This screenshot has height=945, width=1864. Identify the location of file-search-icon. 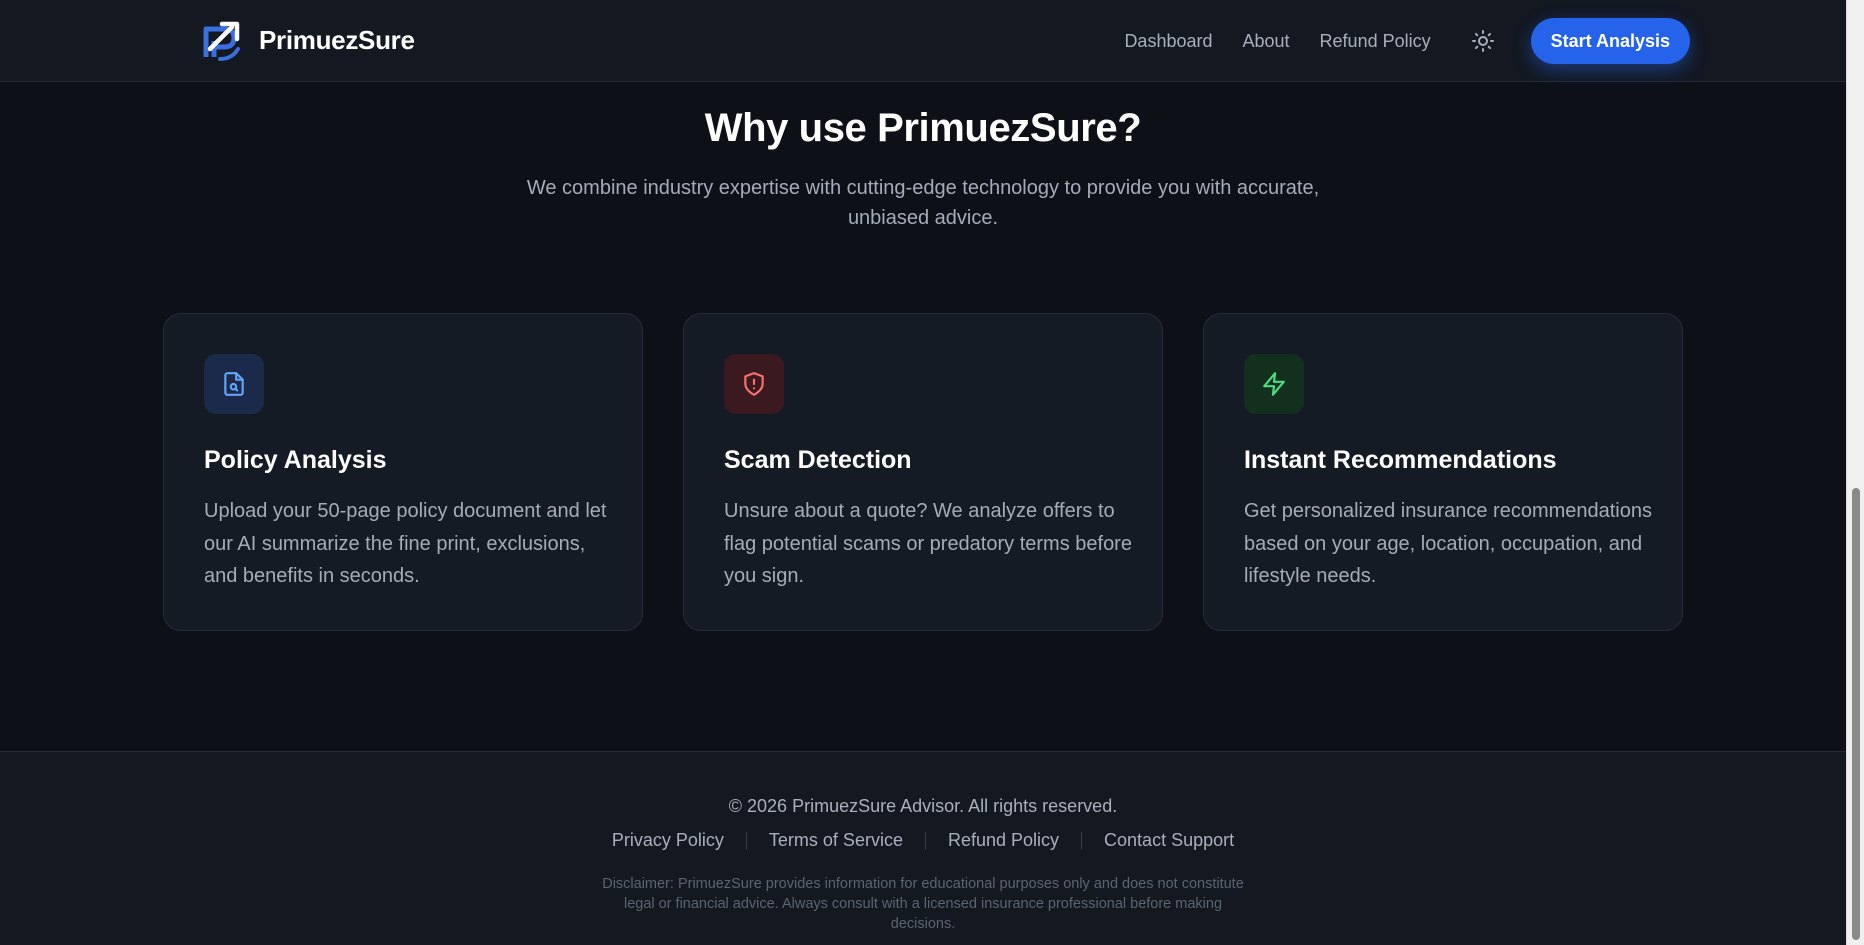
(234, 384).